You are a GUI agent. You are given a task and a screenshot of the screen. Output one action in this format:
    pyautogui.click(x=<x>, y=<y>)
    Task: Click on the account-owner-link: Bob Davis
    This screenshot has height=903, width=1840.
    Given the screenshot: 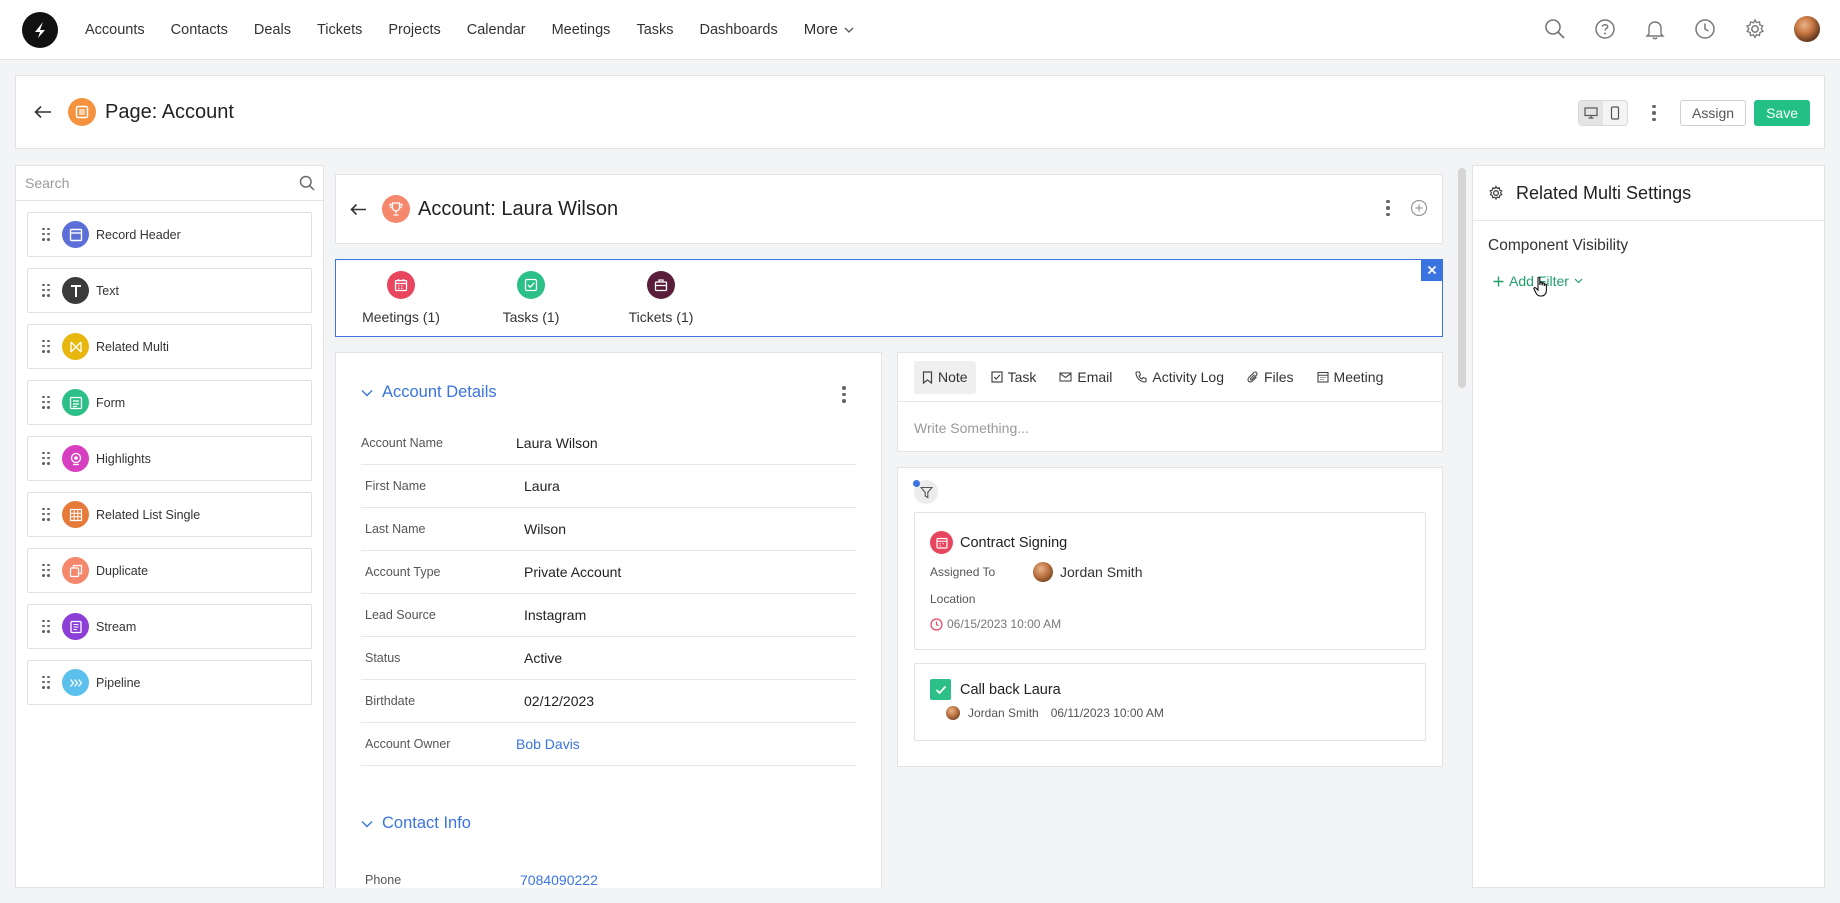 What is the action you would take?
    pyautogui.click(x=548, y=744)
    